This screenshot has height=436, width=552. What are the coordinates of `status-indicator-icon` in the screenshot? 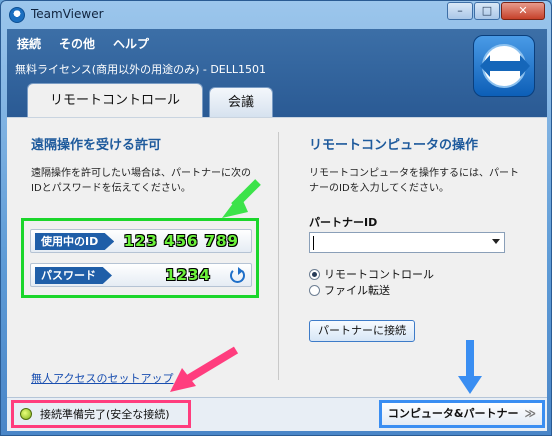 It's located at (26, 414).